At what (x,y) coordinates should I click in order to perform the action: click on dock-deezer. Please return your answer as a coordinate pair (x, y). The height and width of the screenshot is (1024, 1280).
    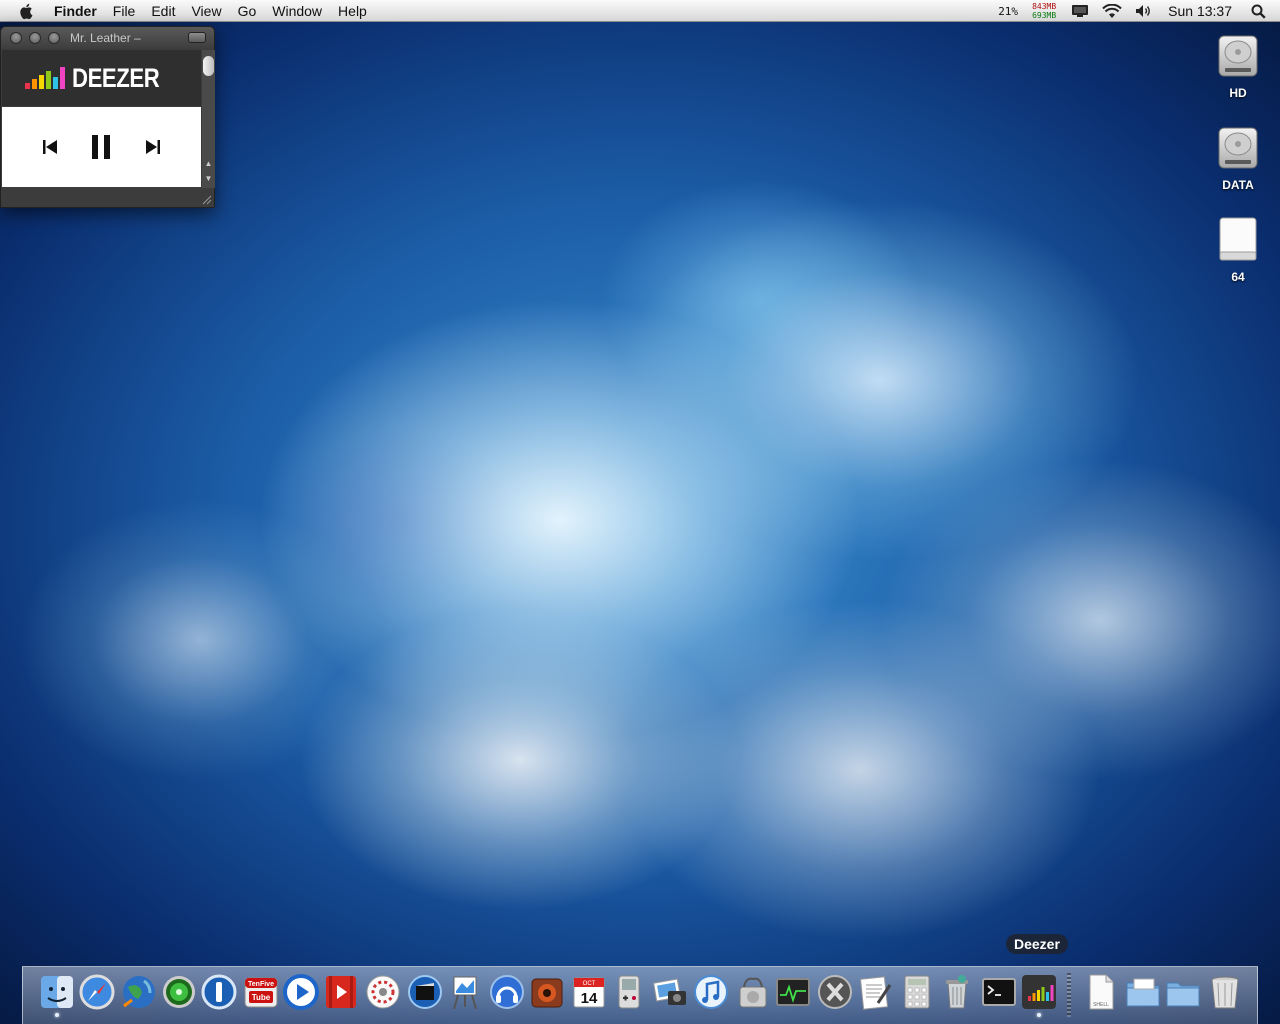
    Looking at the image, I should click on (1039, 995).